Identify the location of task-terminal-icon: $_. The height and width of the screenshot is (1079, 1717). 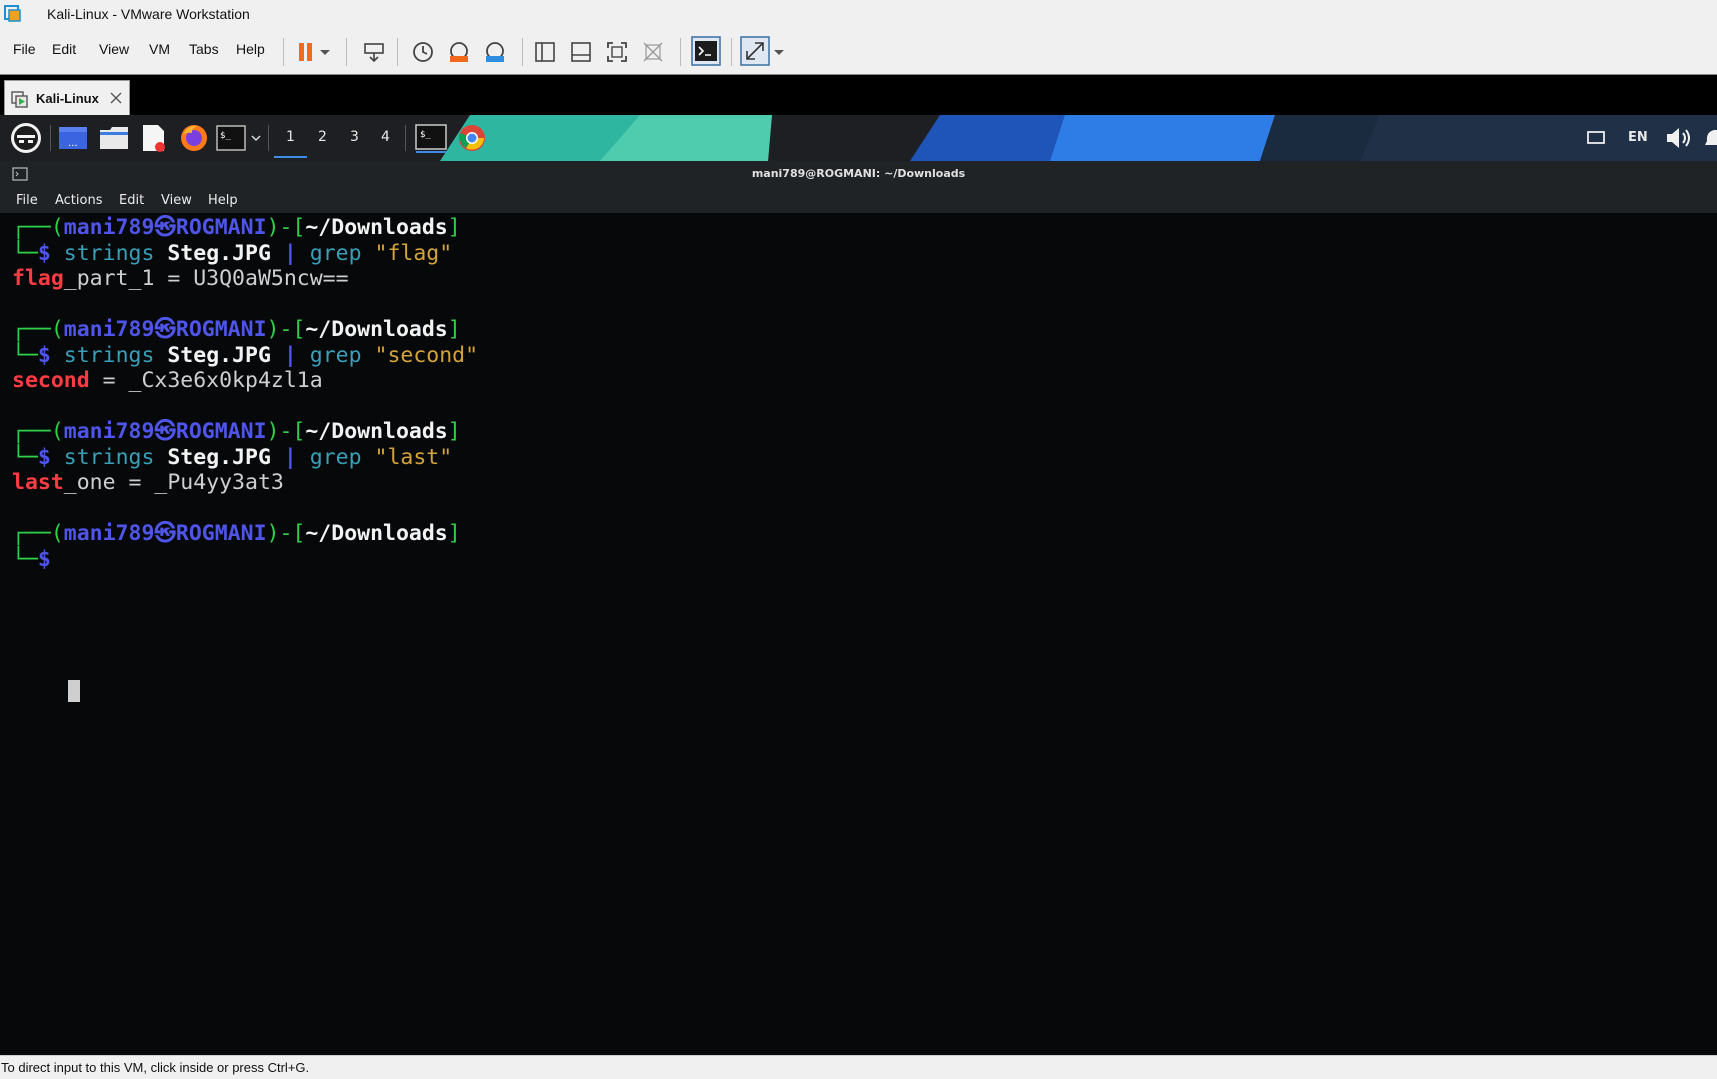
(431, 138).